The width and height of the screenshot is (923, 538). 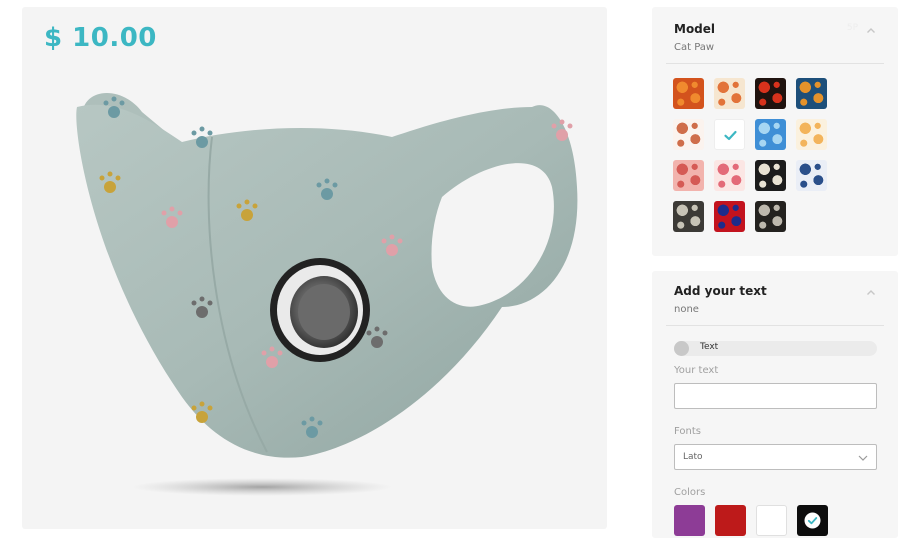 I want to click on text-color-options, so click(x=751, y=520).